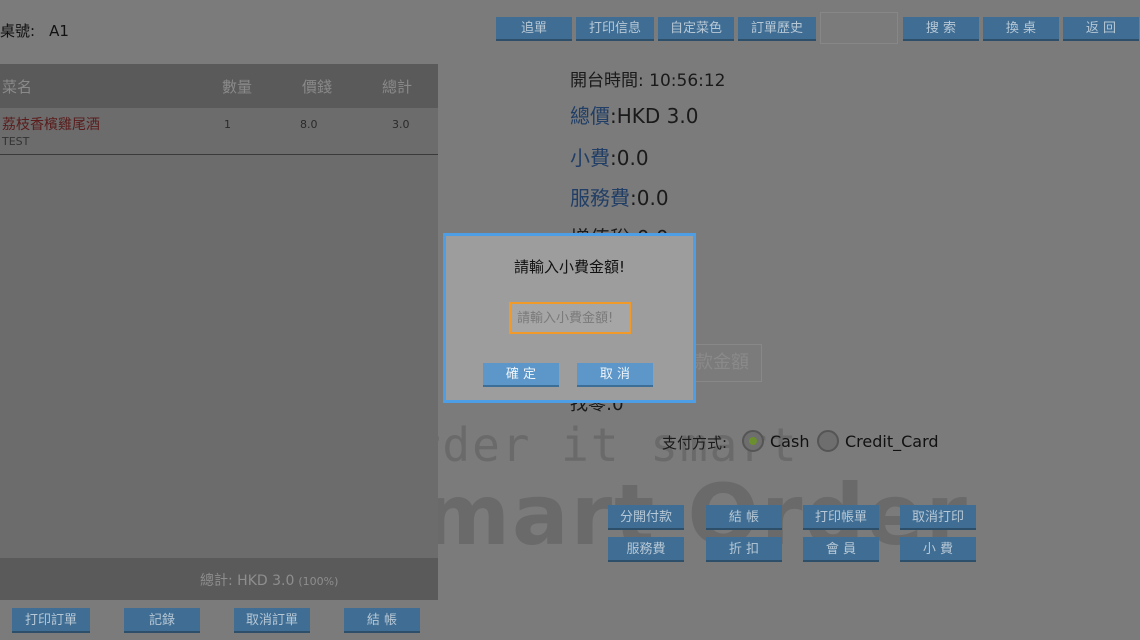  Describe the element at coordinates (892, 441) in the screenshot. I see `payment-credit-card-label: Credit_Card` at that location.